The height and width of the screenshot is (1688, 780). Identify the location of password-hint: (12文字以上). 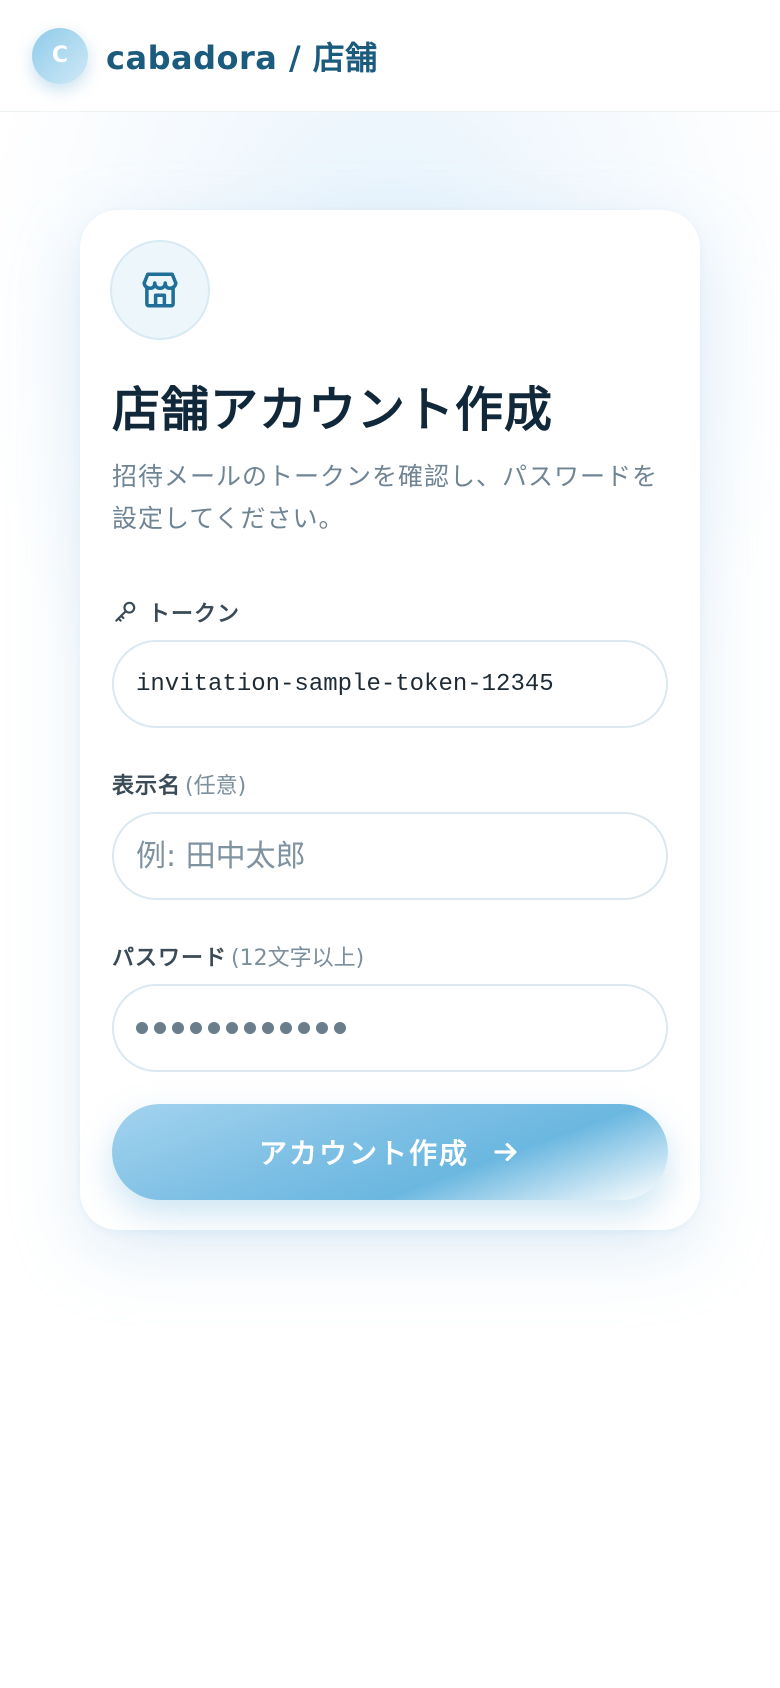
(298, 958).